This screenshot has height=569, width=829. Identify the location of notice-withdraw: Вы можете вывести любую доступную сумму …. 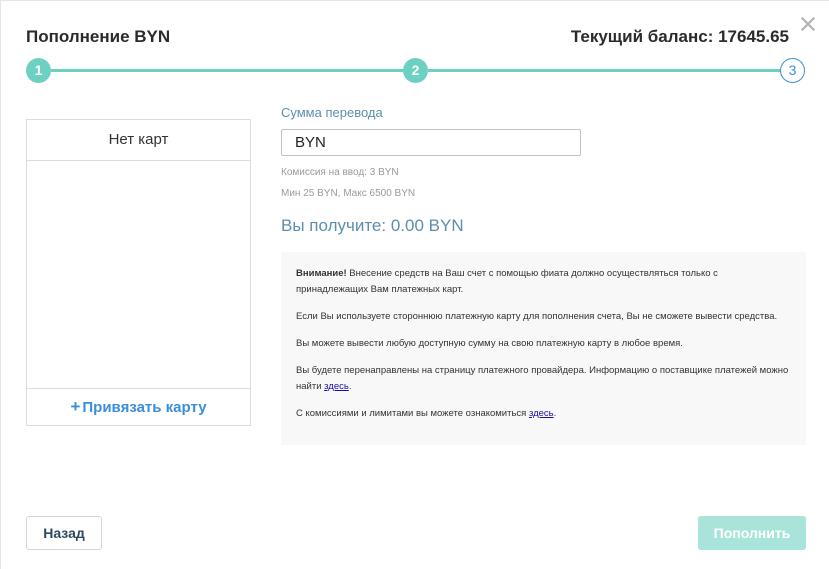
(489, 343).